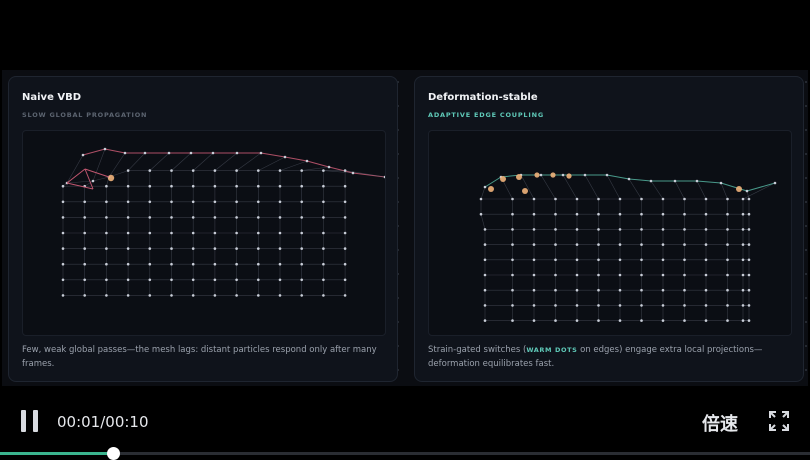 This screenshot has width=810, height=460. Describe the element at coordinates (85, 115) in the screenshot. I see `panel-subtitle: SLOW GLOBAL PROPAGATION` at that location.